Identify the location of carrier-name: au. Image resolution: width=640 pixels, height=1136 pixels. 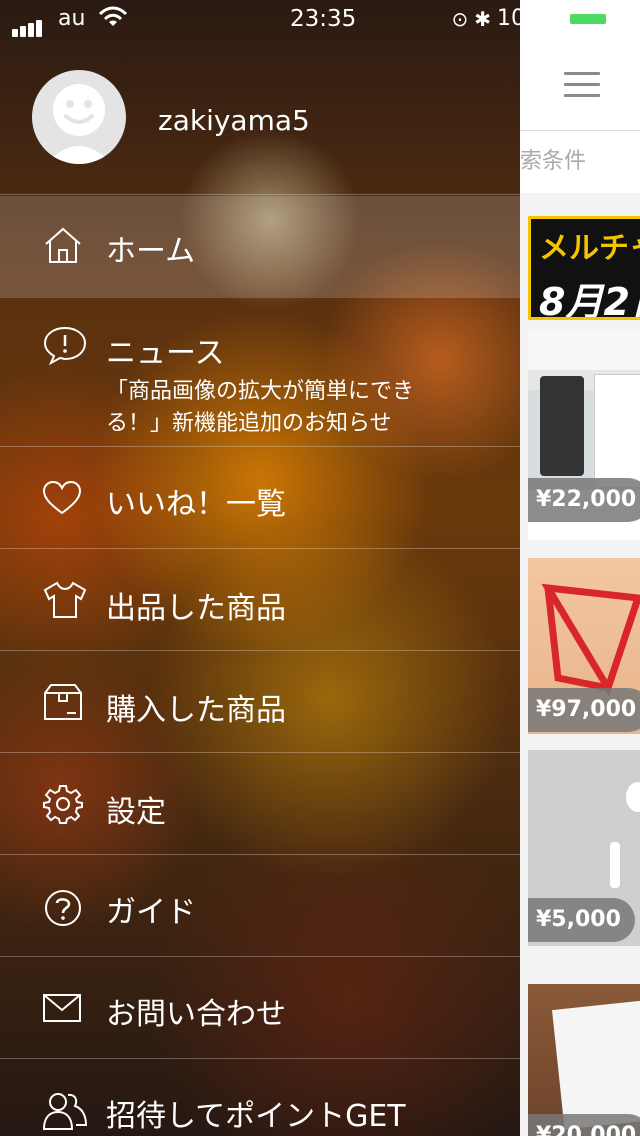
(72, 18).